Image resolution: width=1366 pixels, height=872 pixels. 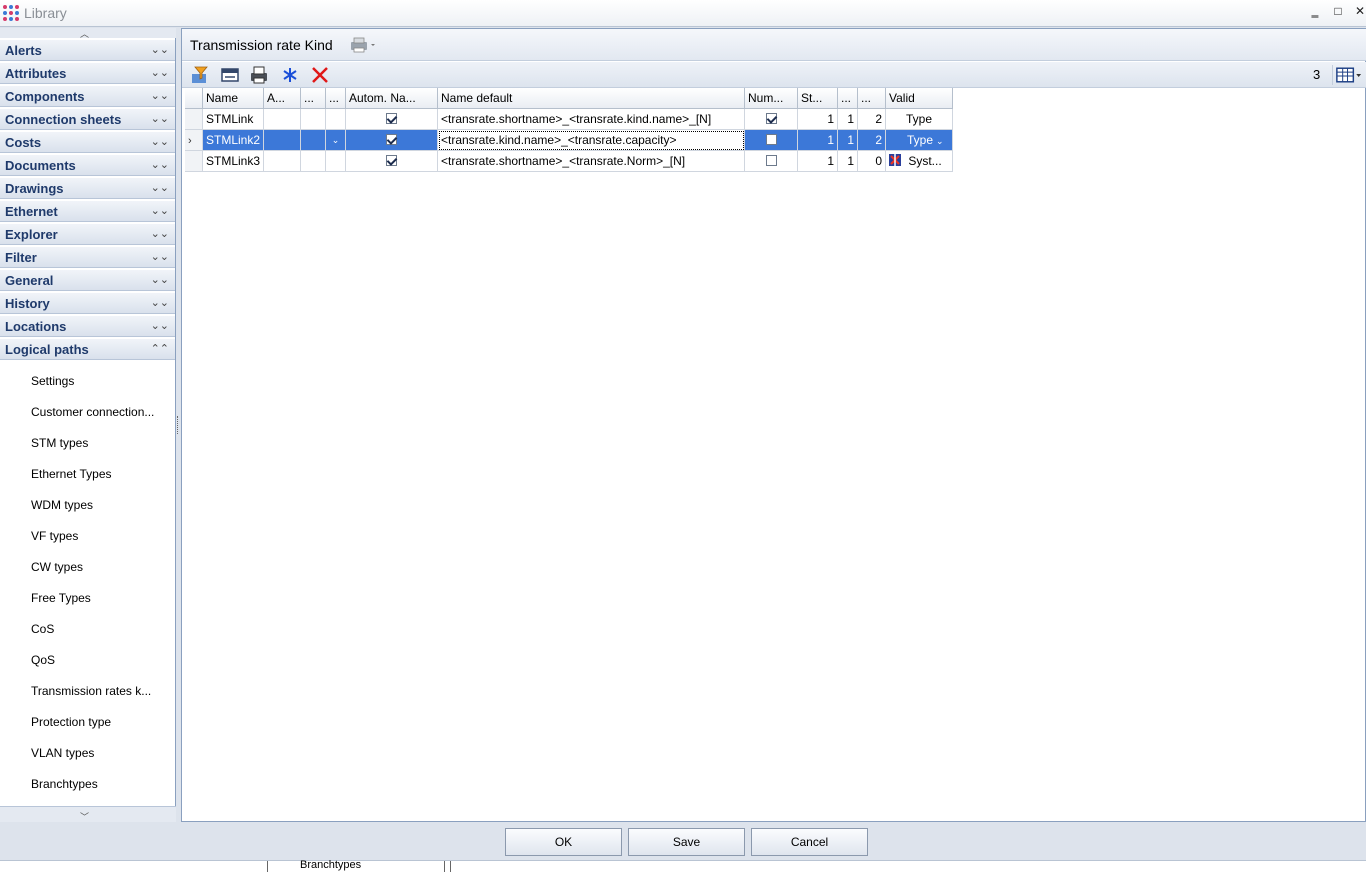 I want to click on nav-item-free-types: Free Types, so click(x=87, y=598).